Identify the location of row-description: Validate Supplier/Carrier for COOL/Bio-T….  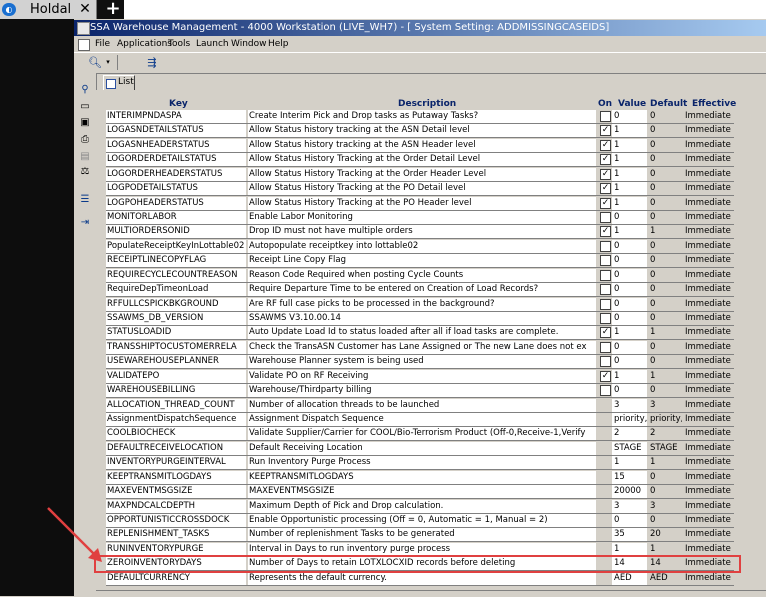
(422, 433).